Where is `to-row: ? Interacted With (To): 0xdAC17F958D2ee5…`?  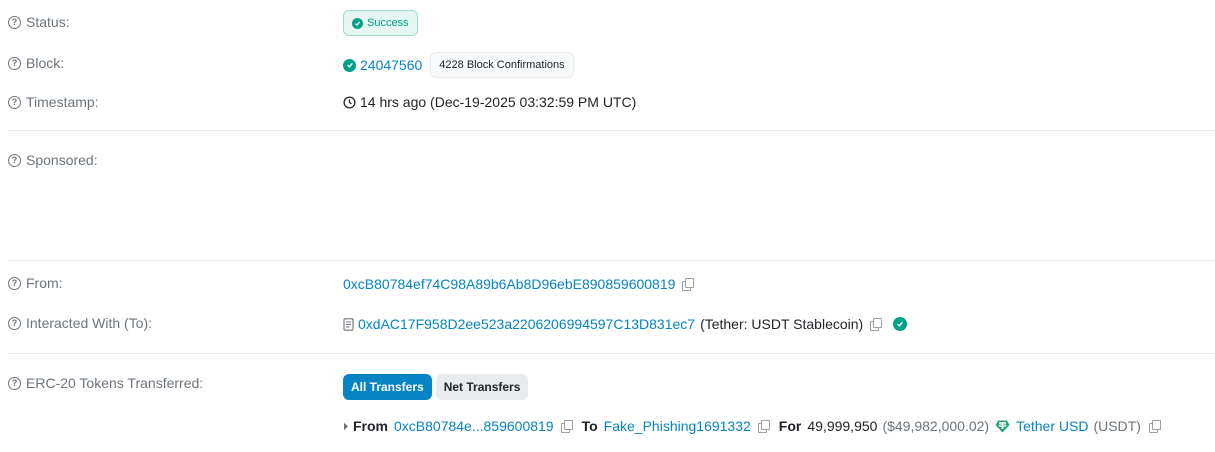 to-row: ? Interacted With (To): 0xdAC17F958D2ee5… is located at coordinates (607, 324).